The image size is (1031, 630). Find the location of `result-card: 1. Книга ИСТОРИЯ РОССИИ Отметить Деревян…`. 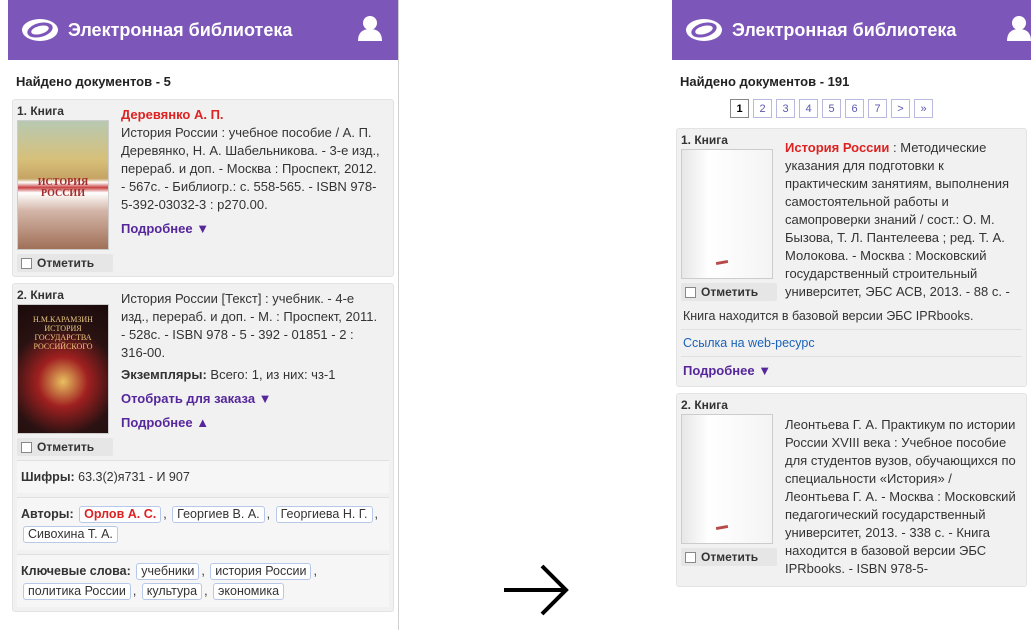

result-card: 1. Книга ИСТОРИЯ РОССИИ Отметить Деревян… is located at coordinates (203, 188).